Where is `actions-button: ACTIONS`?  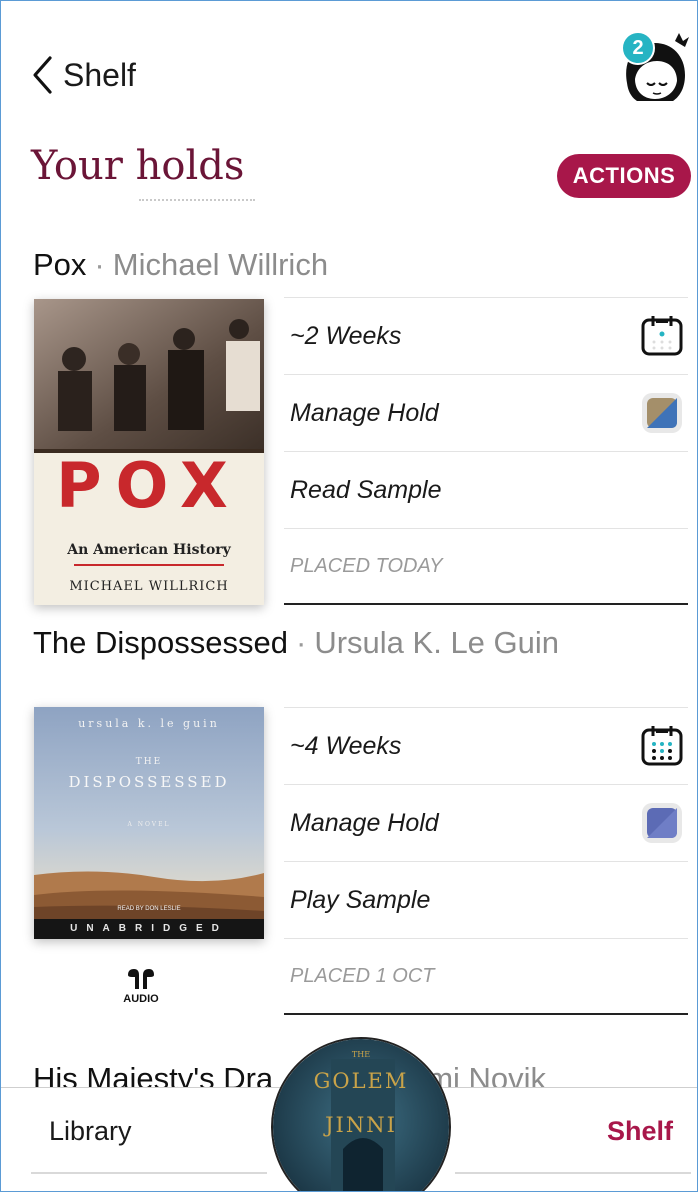
actions-button: ACTIONS is located at coordinates (624, 176).